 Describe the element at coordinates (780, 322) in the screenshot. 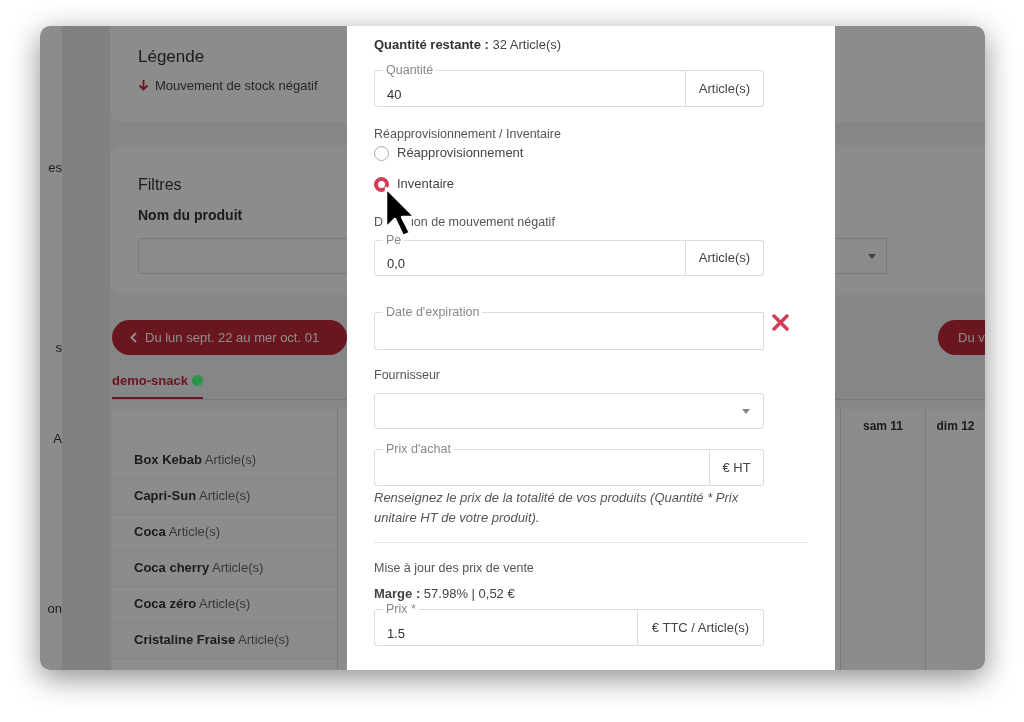

I see `close-icon` at that location.